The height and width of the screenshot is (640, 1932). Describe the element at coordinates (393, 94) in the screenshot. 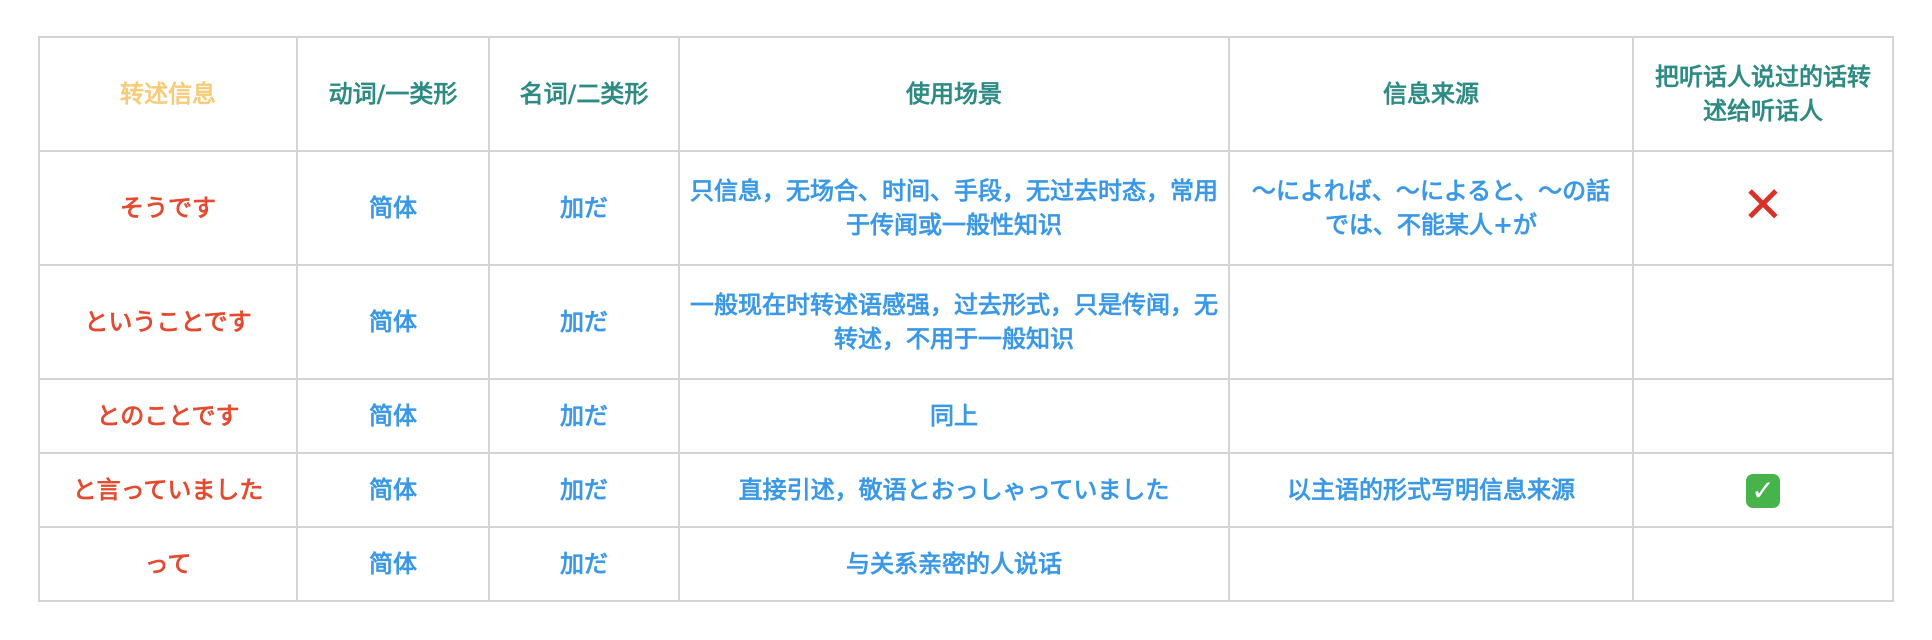

I see `header-verb-adj1: 动词/一类形` at that location.